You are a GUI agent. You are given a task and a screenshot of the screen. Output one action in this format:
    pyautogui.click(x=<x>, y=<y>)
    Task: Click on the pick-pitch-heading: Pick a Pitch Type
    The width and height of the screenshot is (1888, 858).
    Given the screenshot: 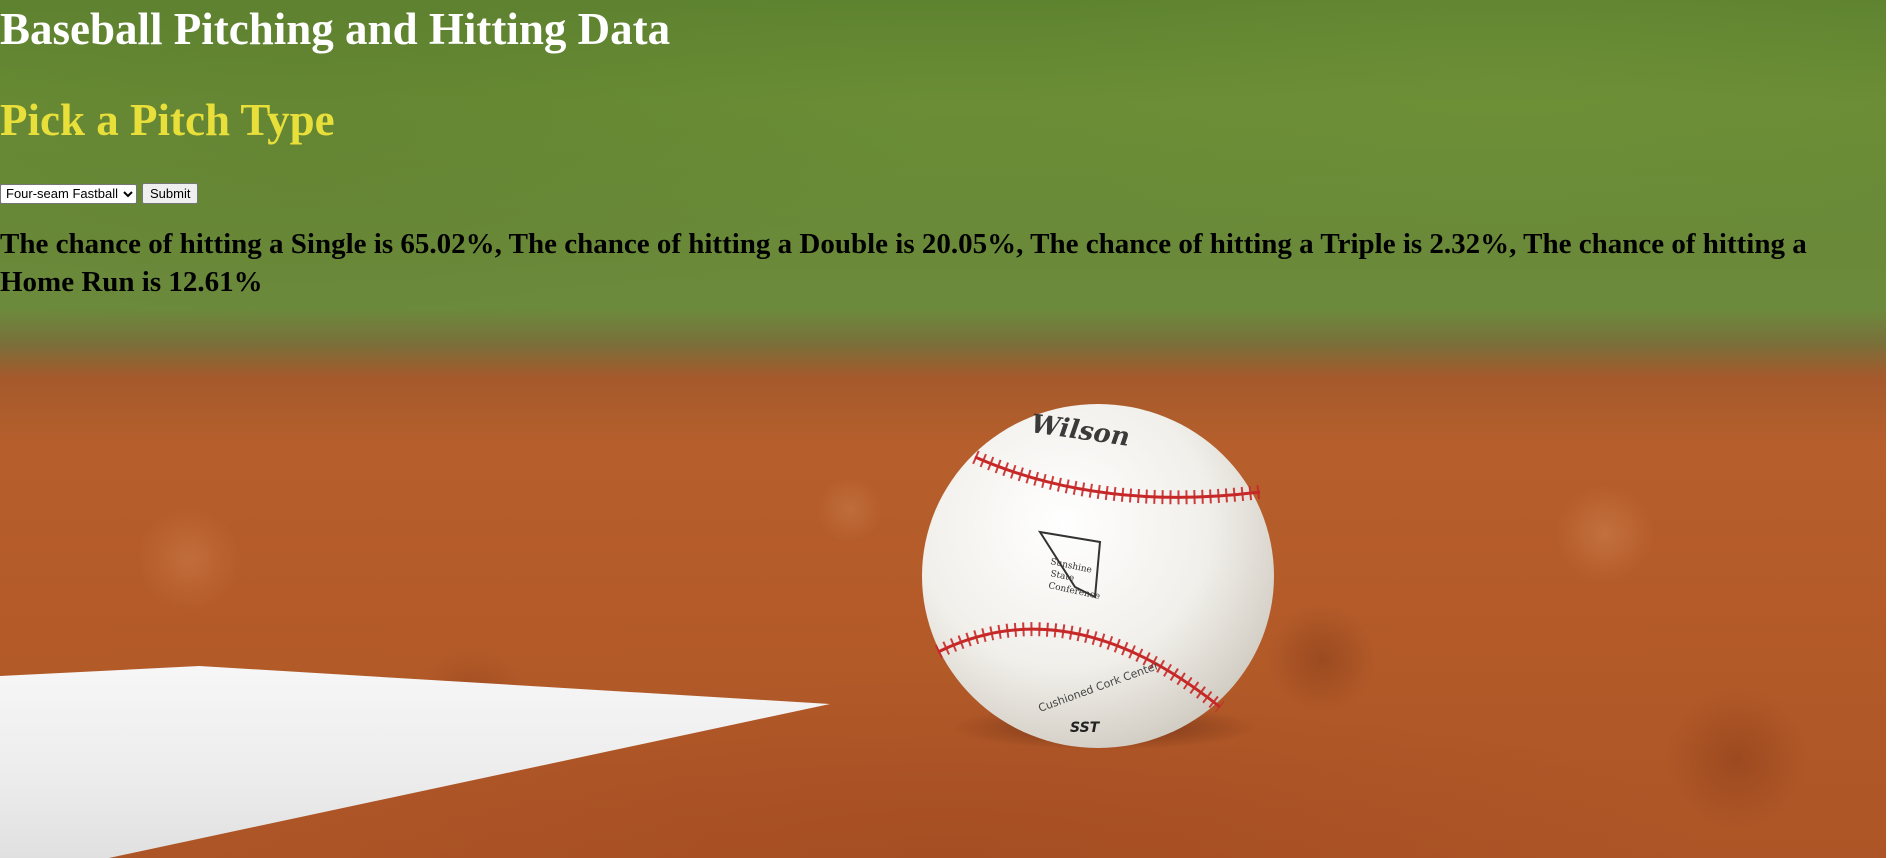 What is the action you would take?
    pyautogui.click(x=167, y=120)
    